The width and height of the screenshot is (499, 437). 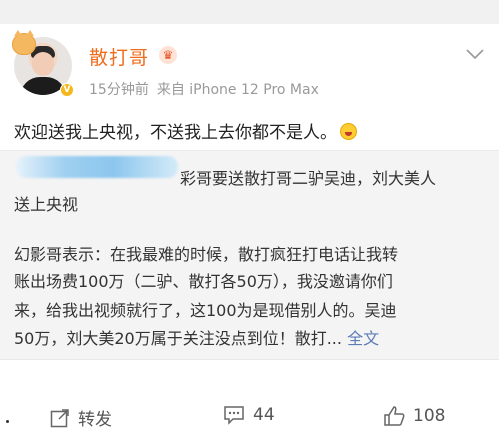 What do you see at coordinates (363, 338) in the screenshot?
I see `full-text-link: 全文` at bounding box center [363, 338].